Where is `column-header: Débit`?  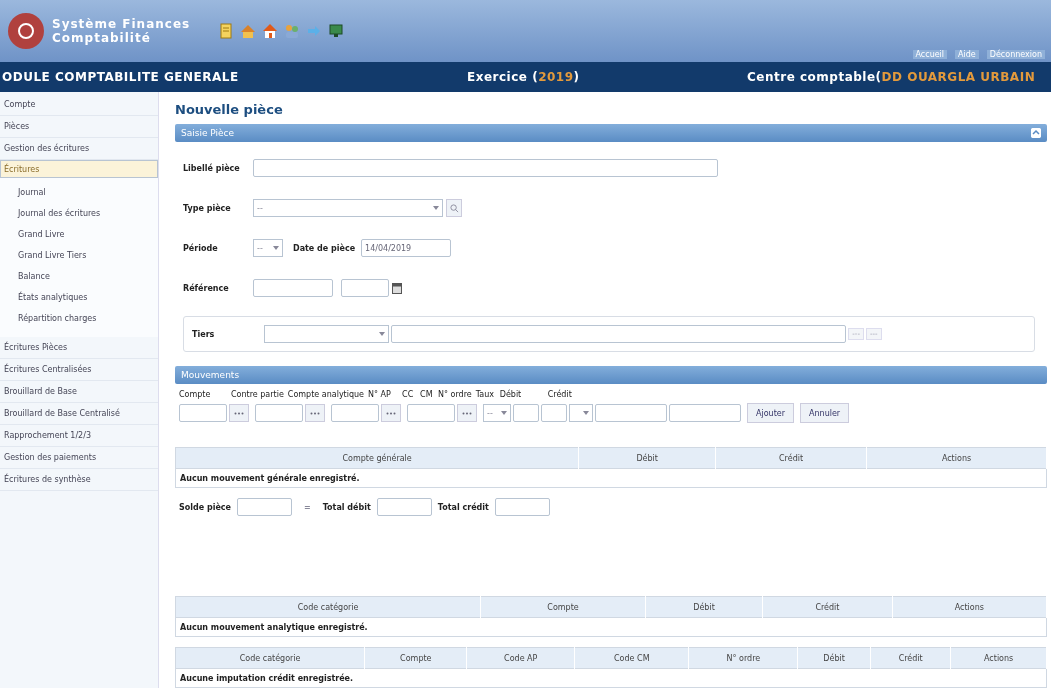 column-header: Débit is located at coordinates (647, 458).